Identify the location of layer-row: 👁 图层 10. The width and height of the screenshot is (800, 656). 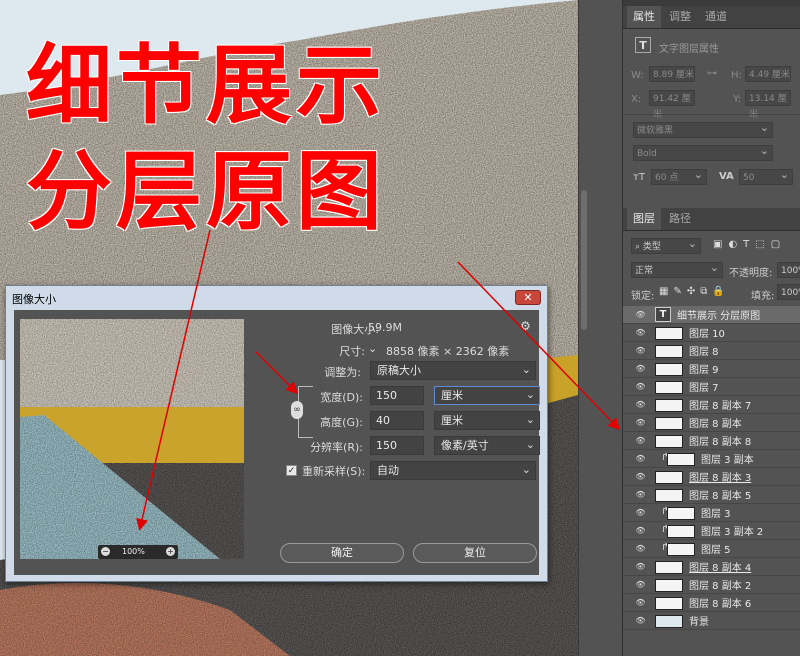
(711, 333).